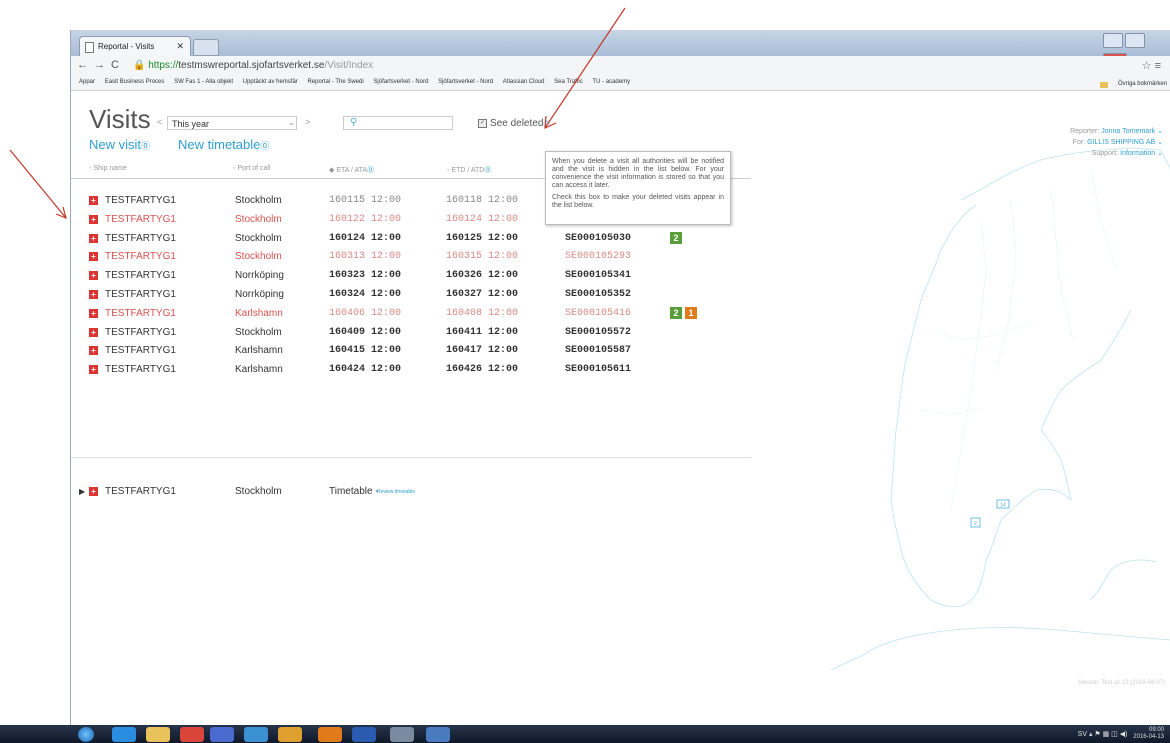  Describe the element at coordinates (135, 82) in the screenshot. I see `bookmark-item: Easit Business Proces` at that location.